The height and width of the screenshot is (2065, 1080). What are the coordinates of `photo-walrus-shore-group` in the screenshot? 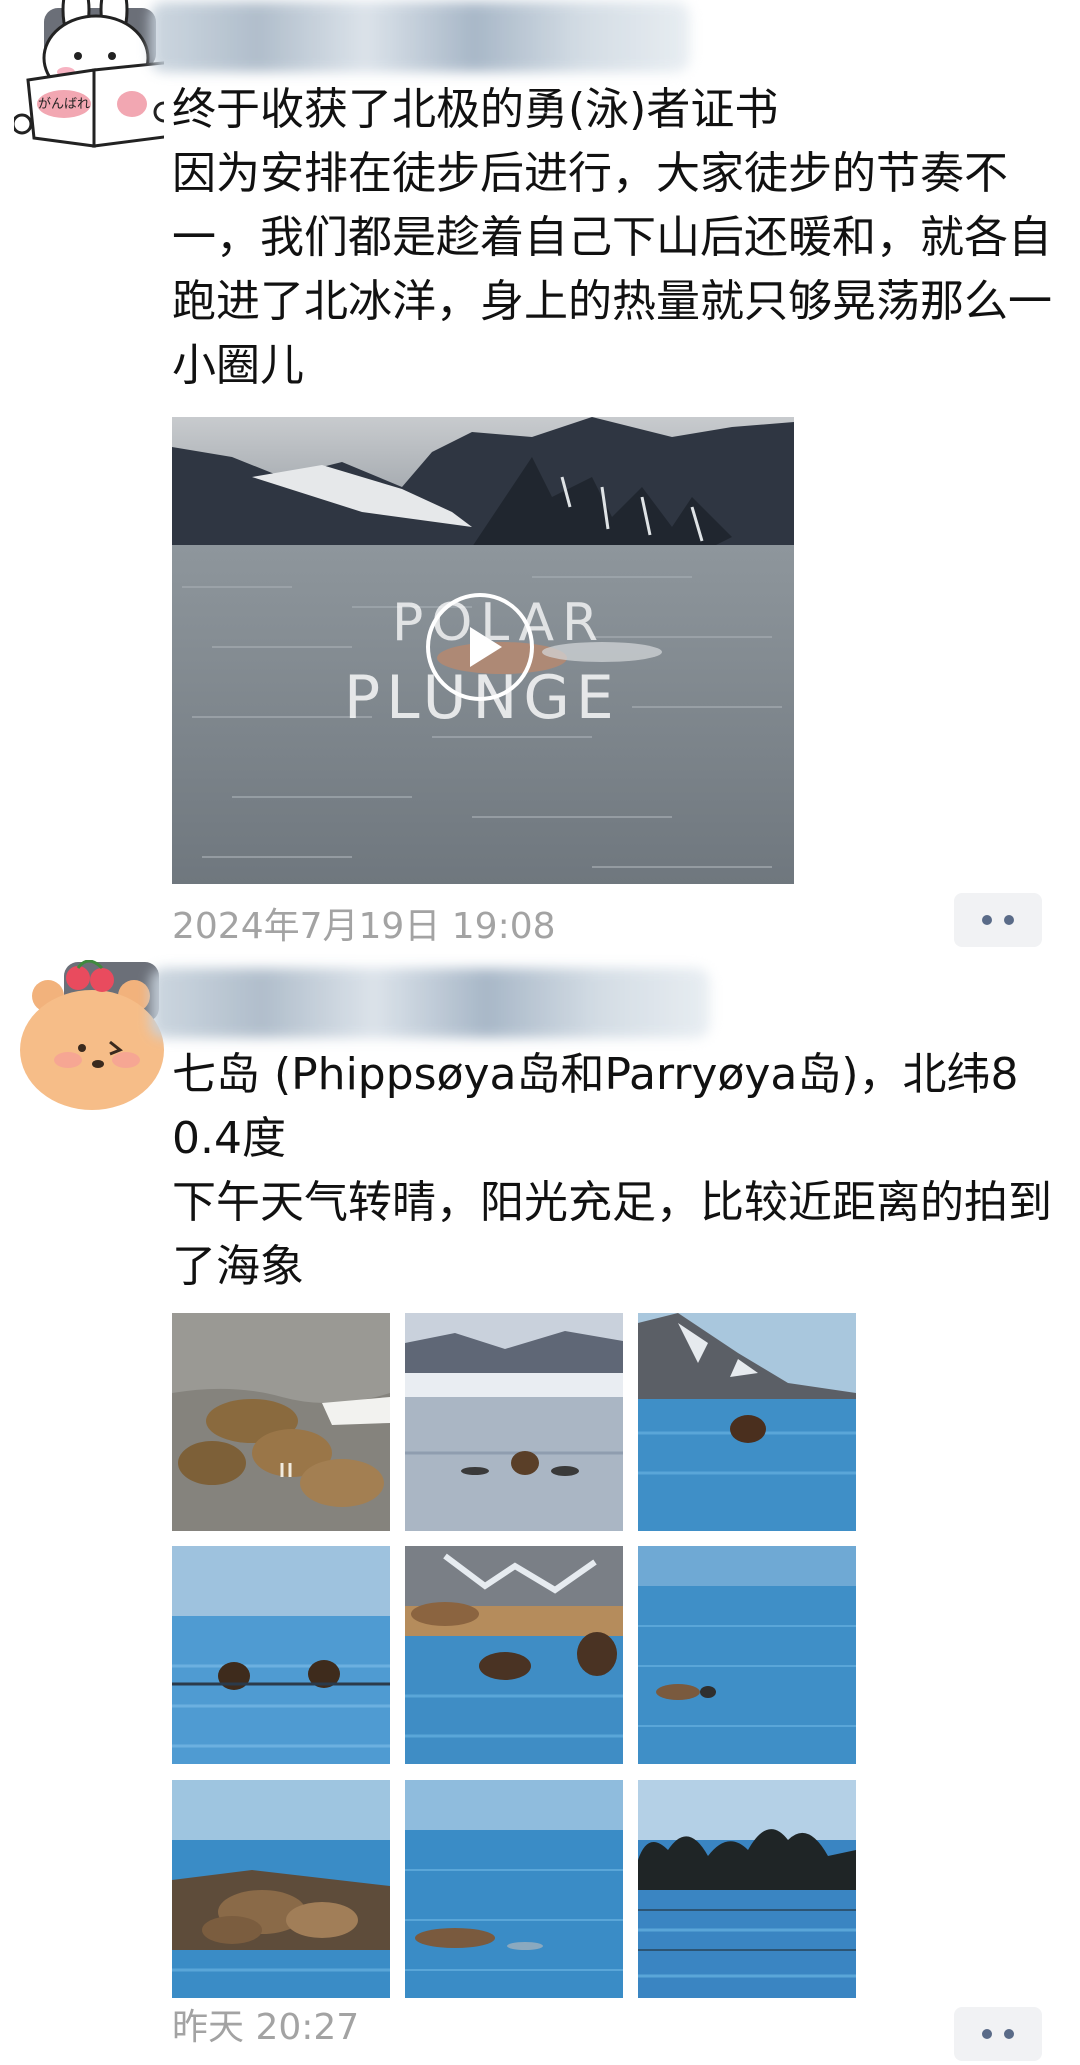 It's located at (514, 1655).